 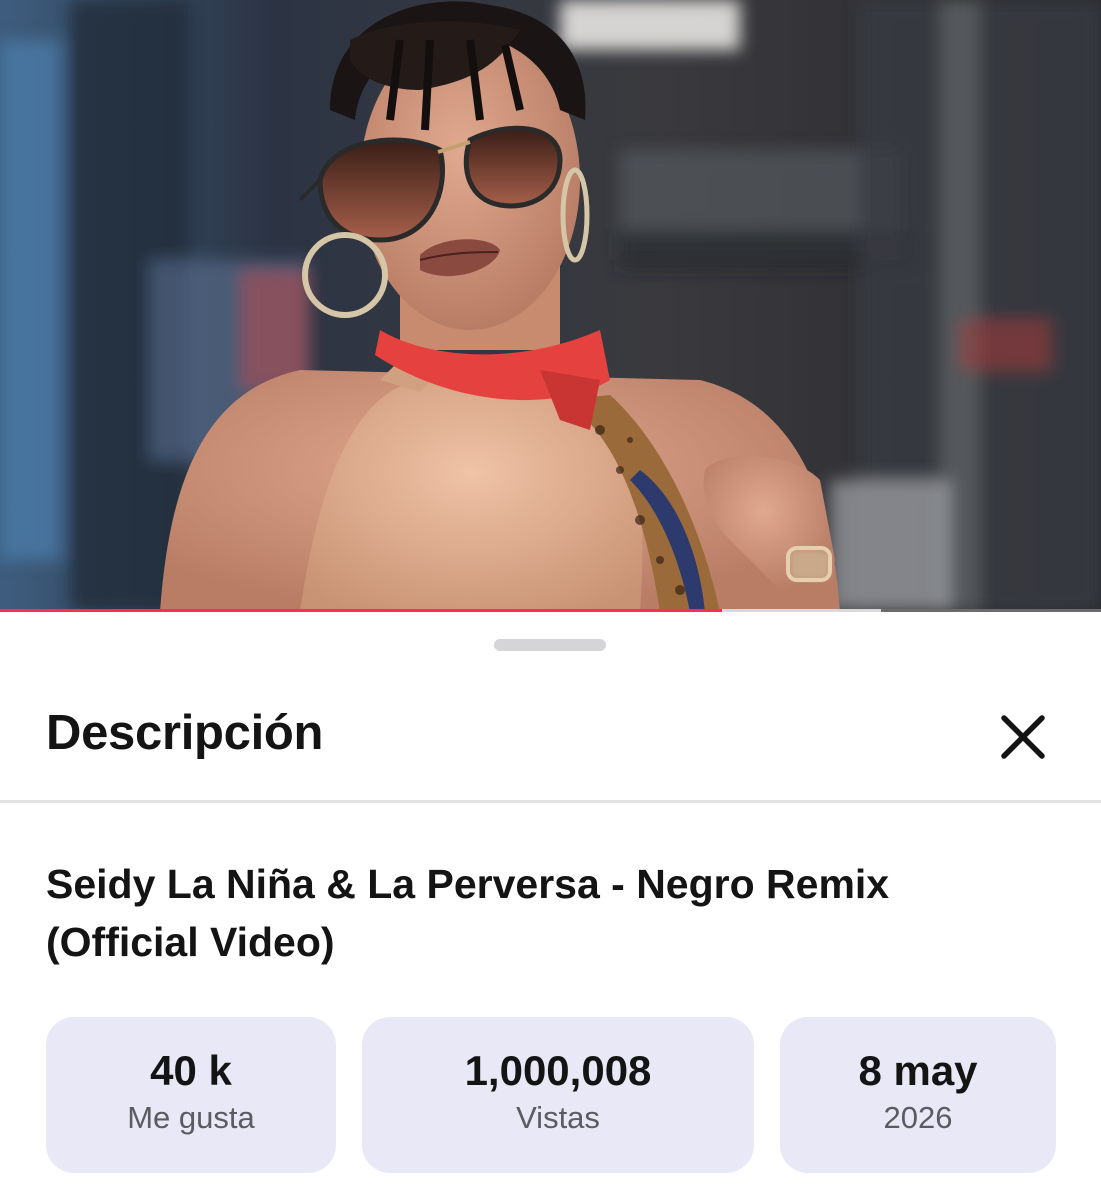 I want to click on likes-card: 40 k Me gusta, so click(x=191, y=1095).